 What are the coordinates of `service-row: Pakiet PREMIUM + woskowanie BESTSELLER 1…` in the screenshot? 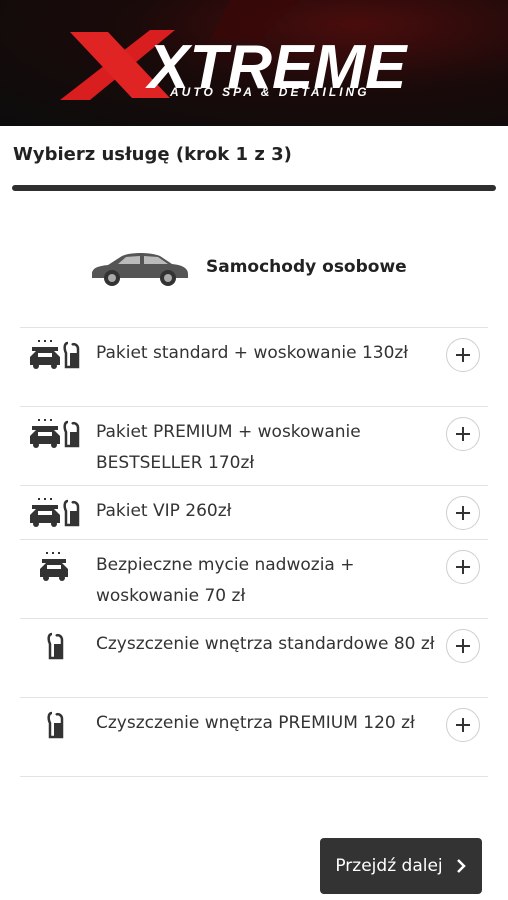 It's located at (254, 446).